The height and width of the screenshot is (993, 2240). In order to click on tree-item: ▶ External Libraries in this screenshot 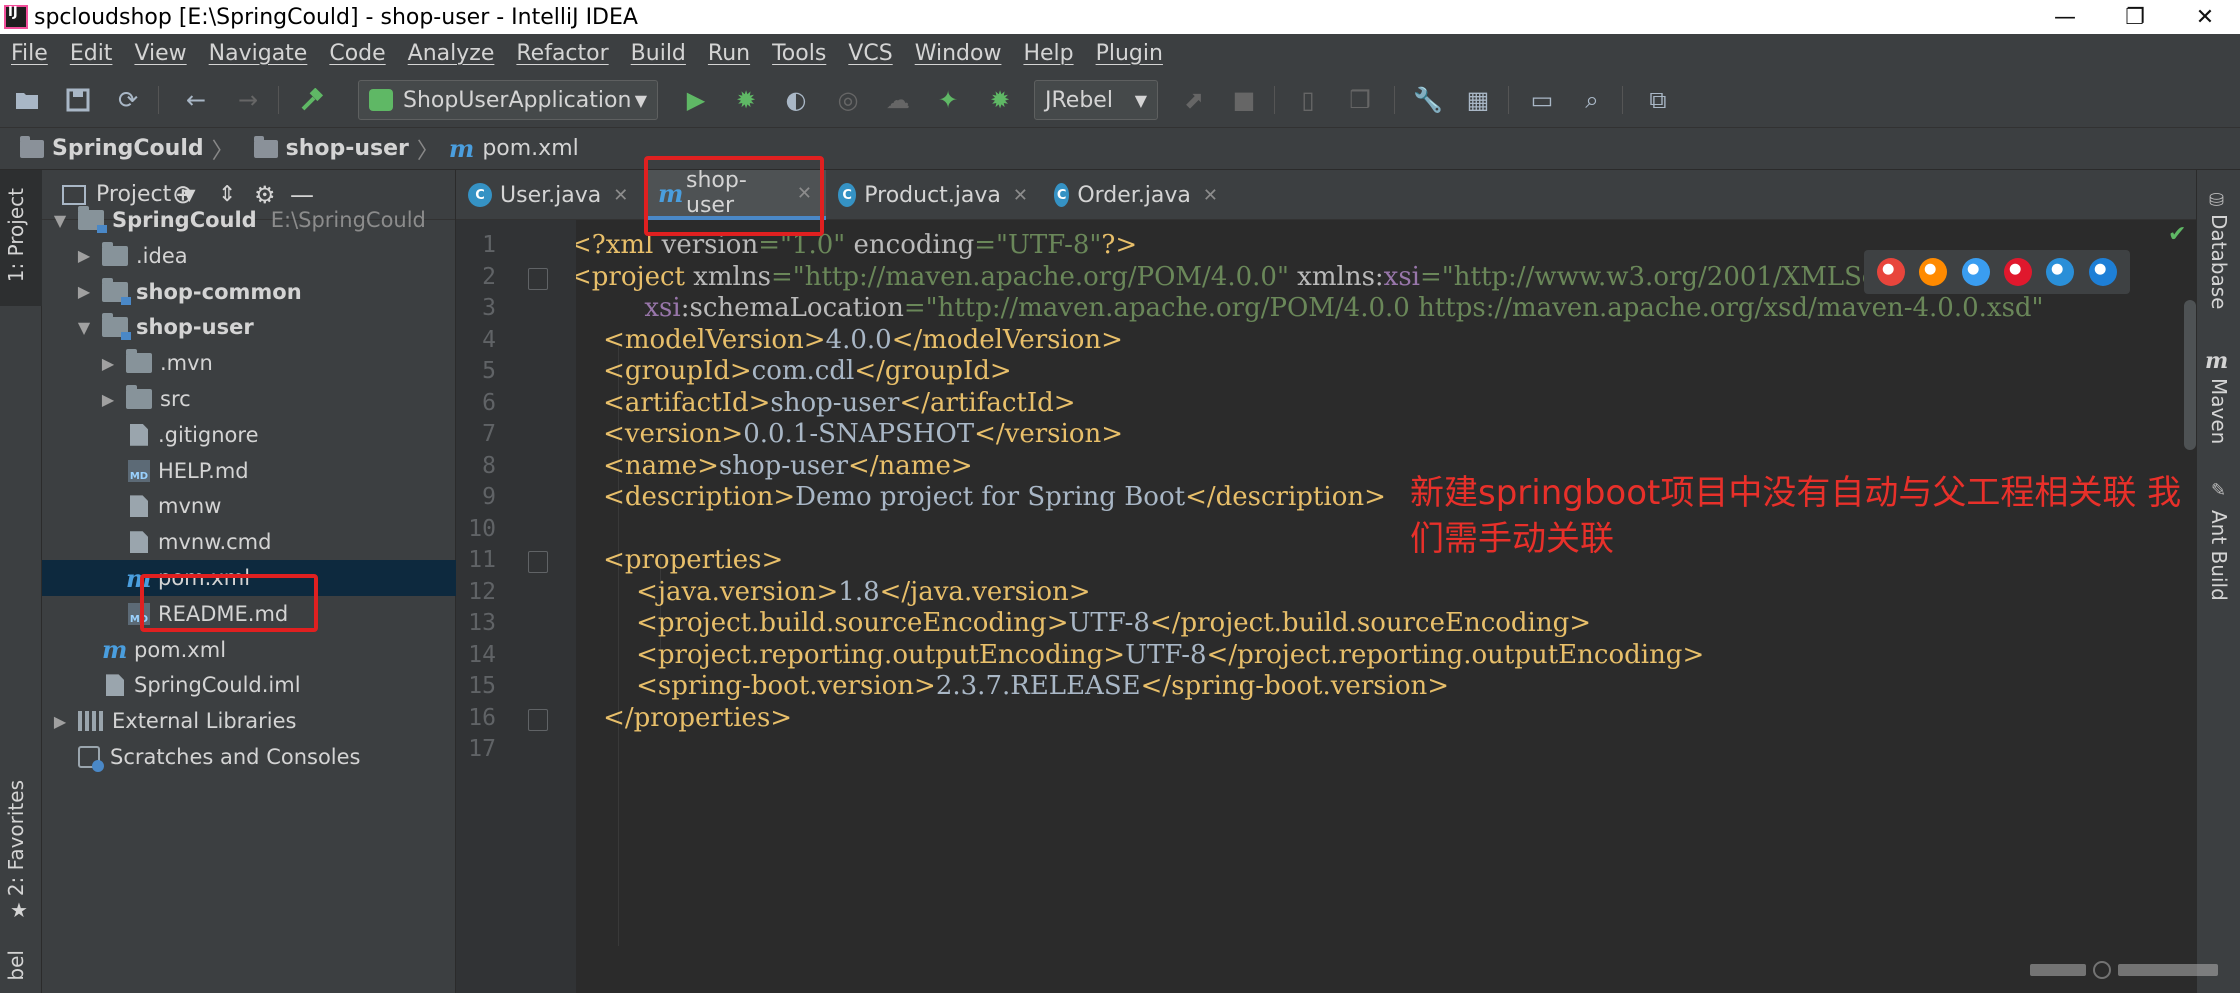, I will do `click(249, 721)`.